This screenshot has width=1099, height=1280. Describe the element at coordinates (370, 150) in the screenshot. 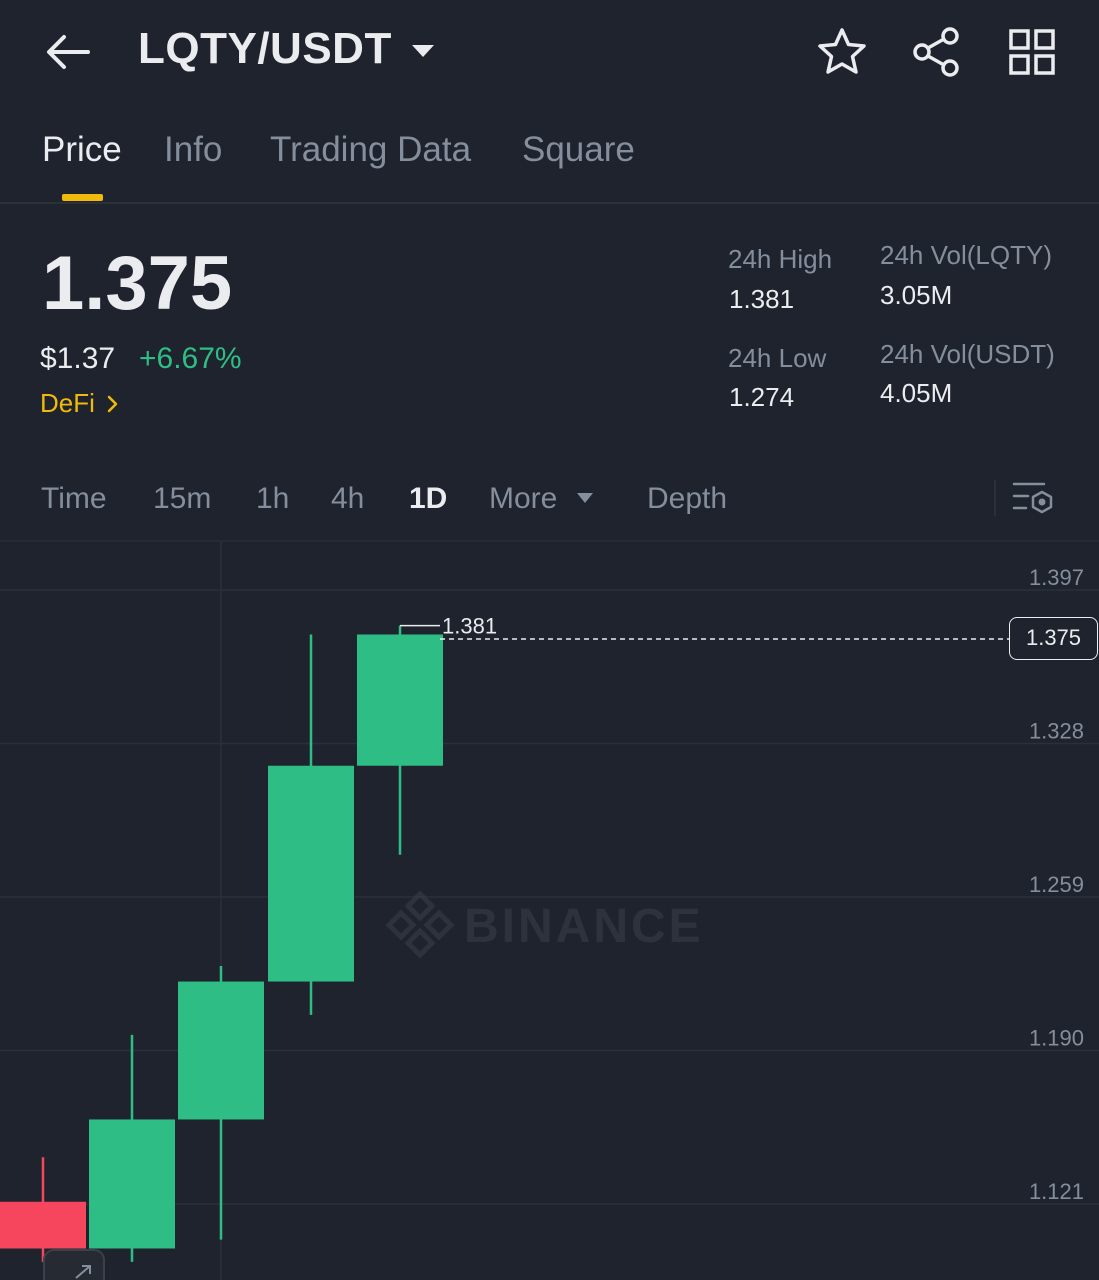

I see `tab-trading-data: Trading Data` at that location.